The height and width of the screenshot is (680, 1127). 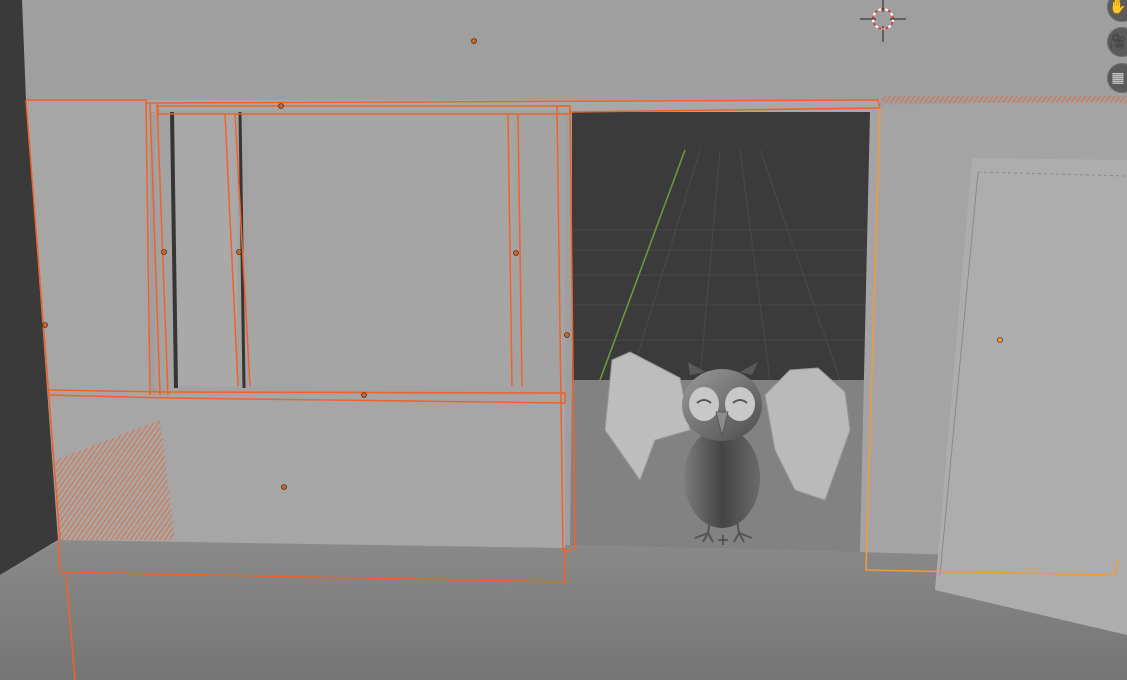 What do you see at coordinates (364, 395) in the screenshot?
I see `origin-sill` at bounding box center [364, 395].